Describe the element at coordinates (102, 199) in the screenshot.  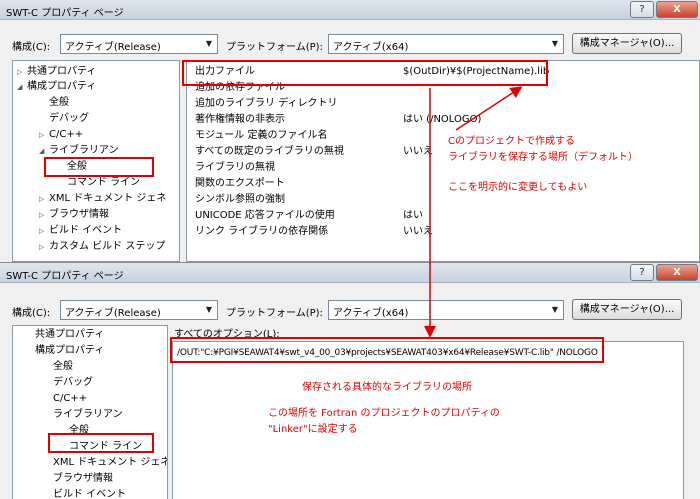
I see `tree-node: ▷ XML ドキュメント ジェネ` at that location.